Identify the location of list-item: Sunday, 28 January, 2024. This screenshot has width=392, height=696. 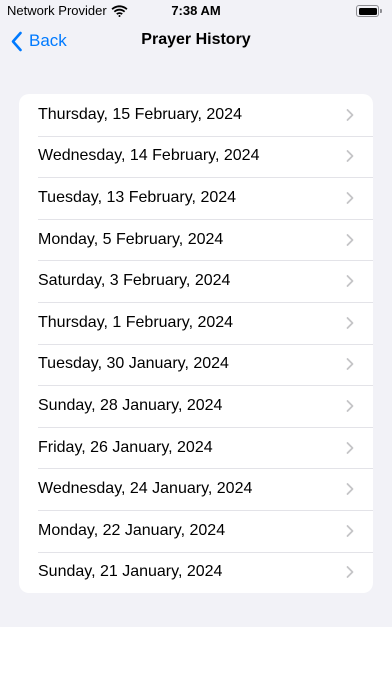
(196, 406).